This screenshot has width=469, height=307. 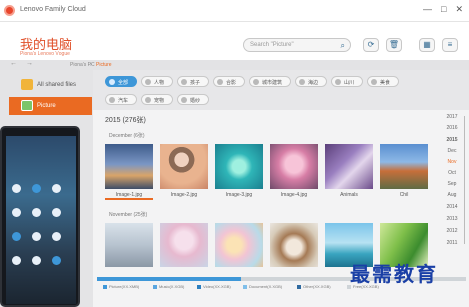 What do you see at coordinates (452, 231) in the screenshot?
I see `timeline-item: 2012` at bounding box center [452, 231].